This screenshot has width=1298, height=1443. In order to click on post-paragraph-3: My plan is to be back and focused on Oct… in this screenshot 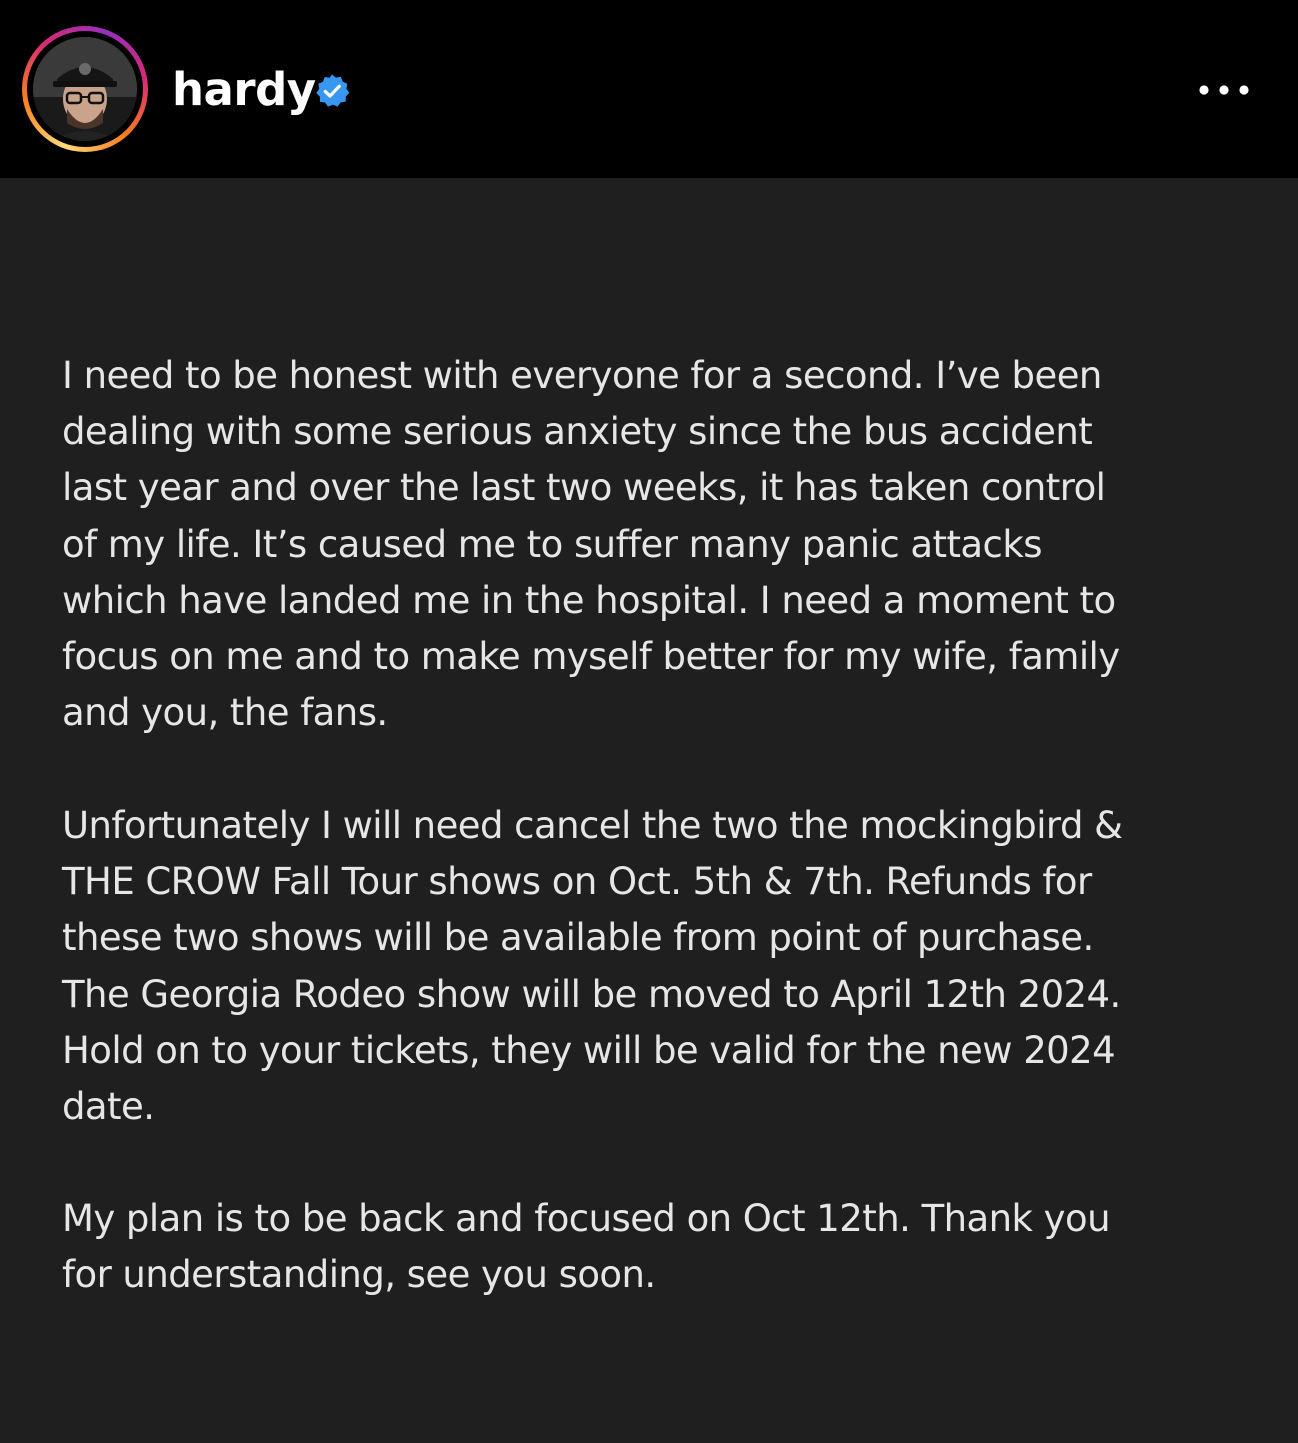, I will do `click(586, 1247)`.